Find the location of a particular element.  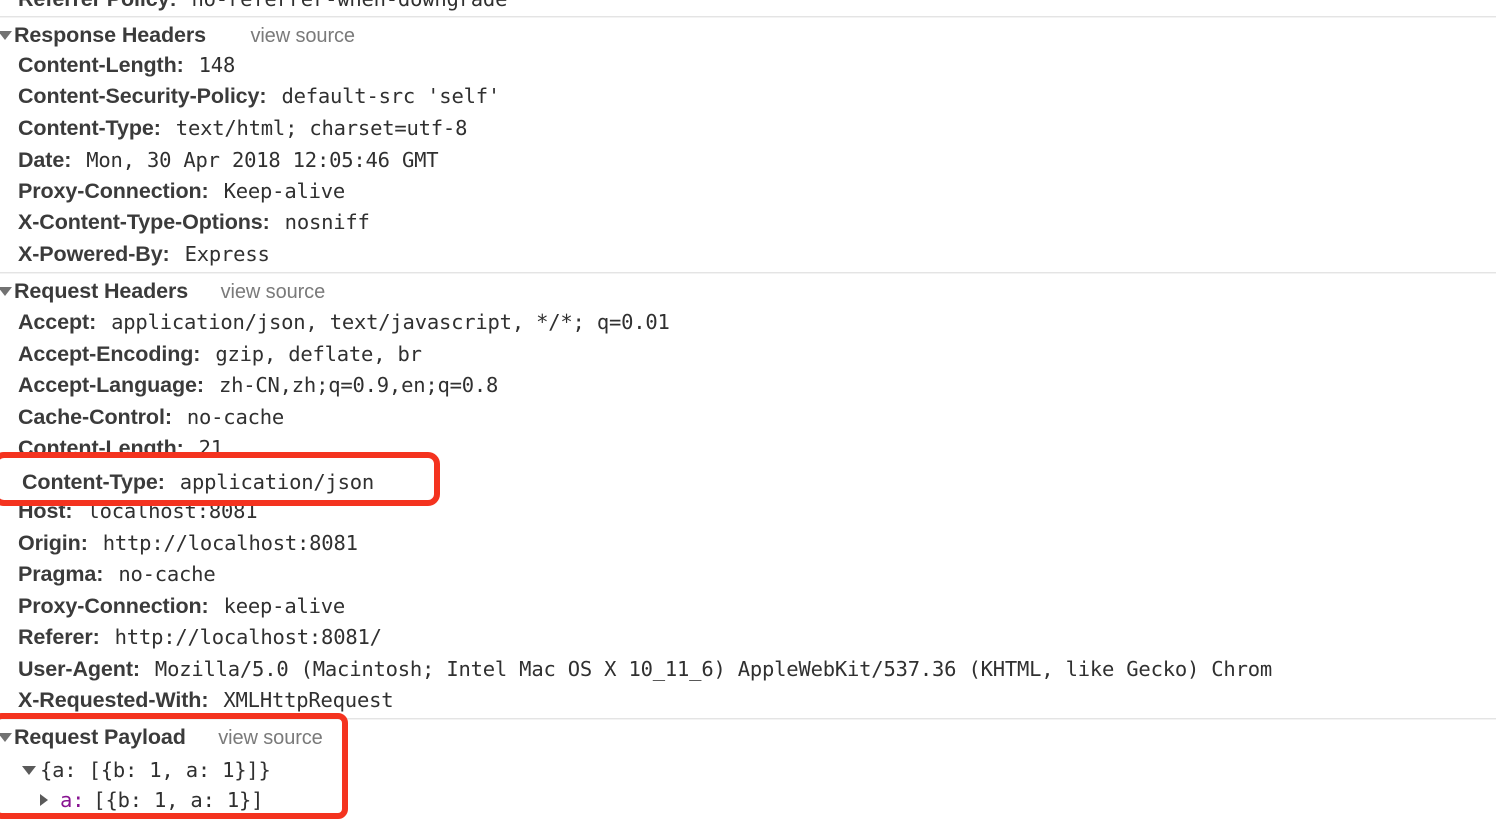

table-row: X-Content-Type-Options: nosniff is located at coordinates (194, 222).